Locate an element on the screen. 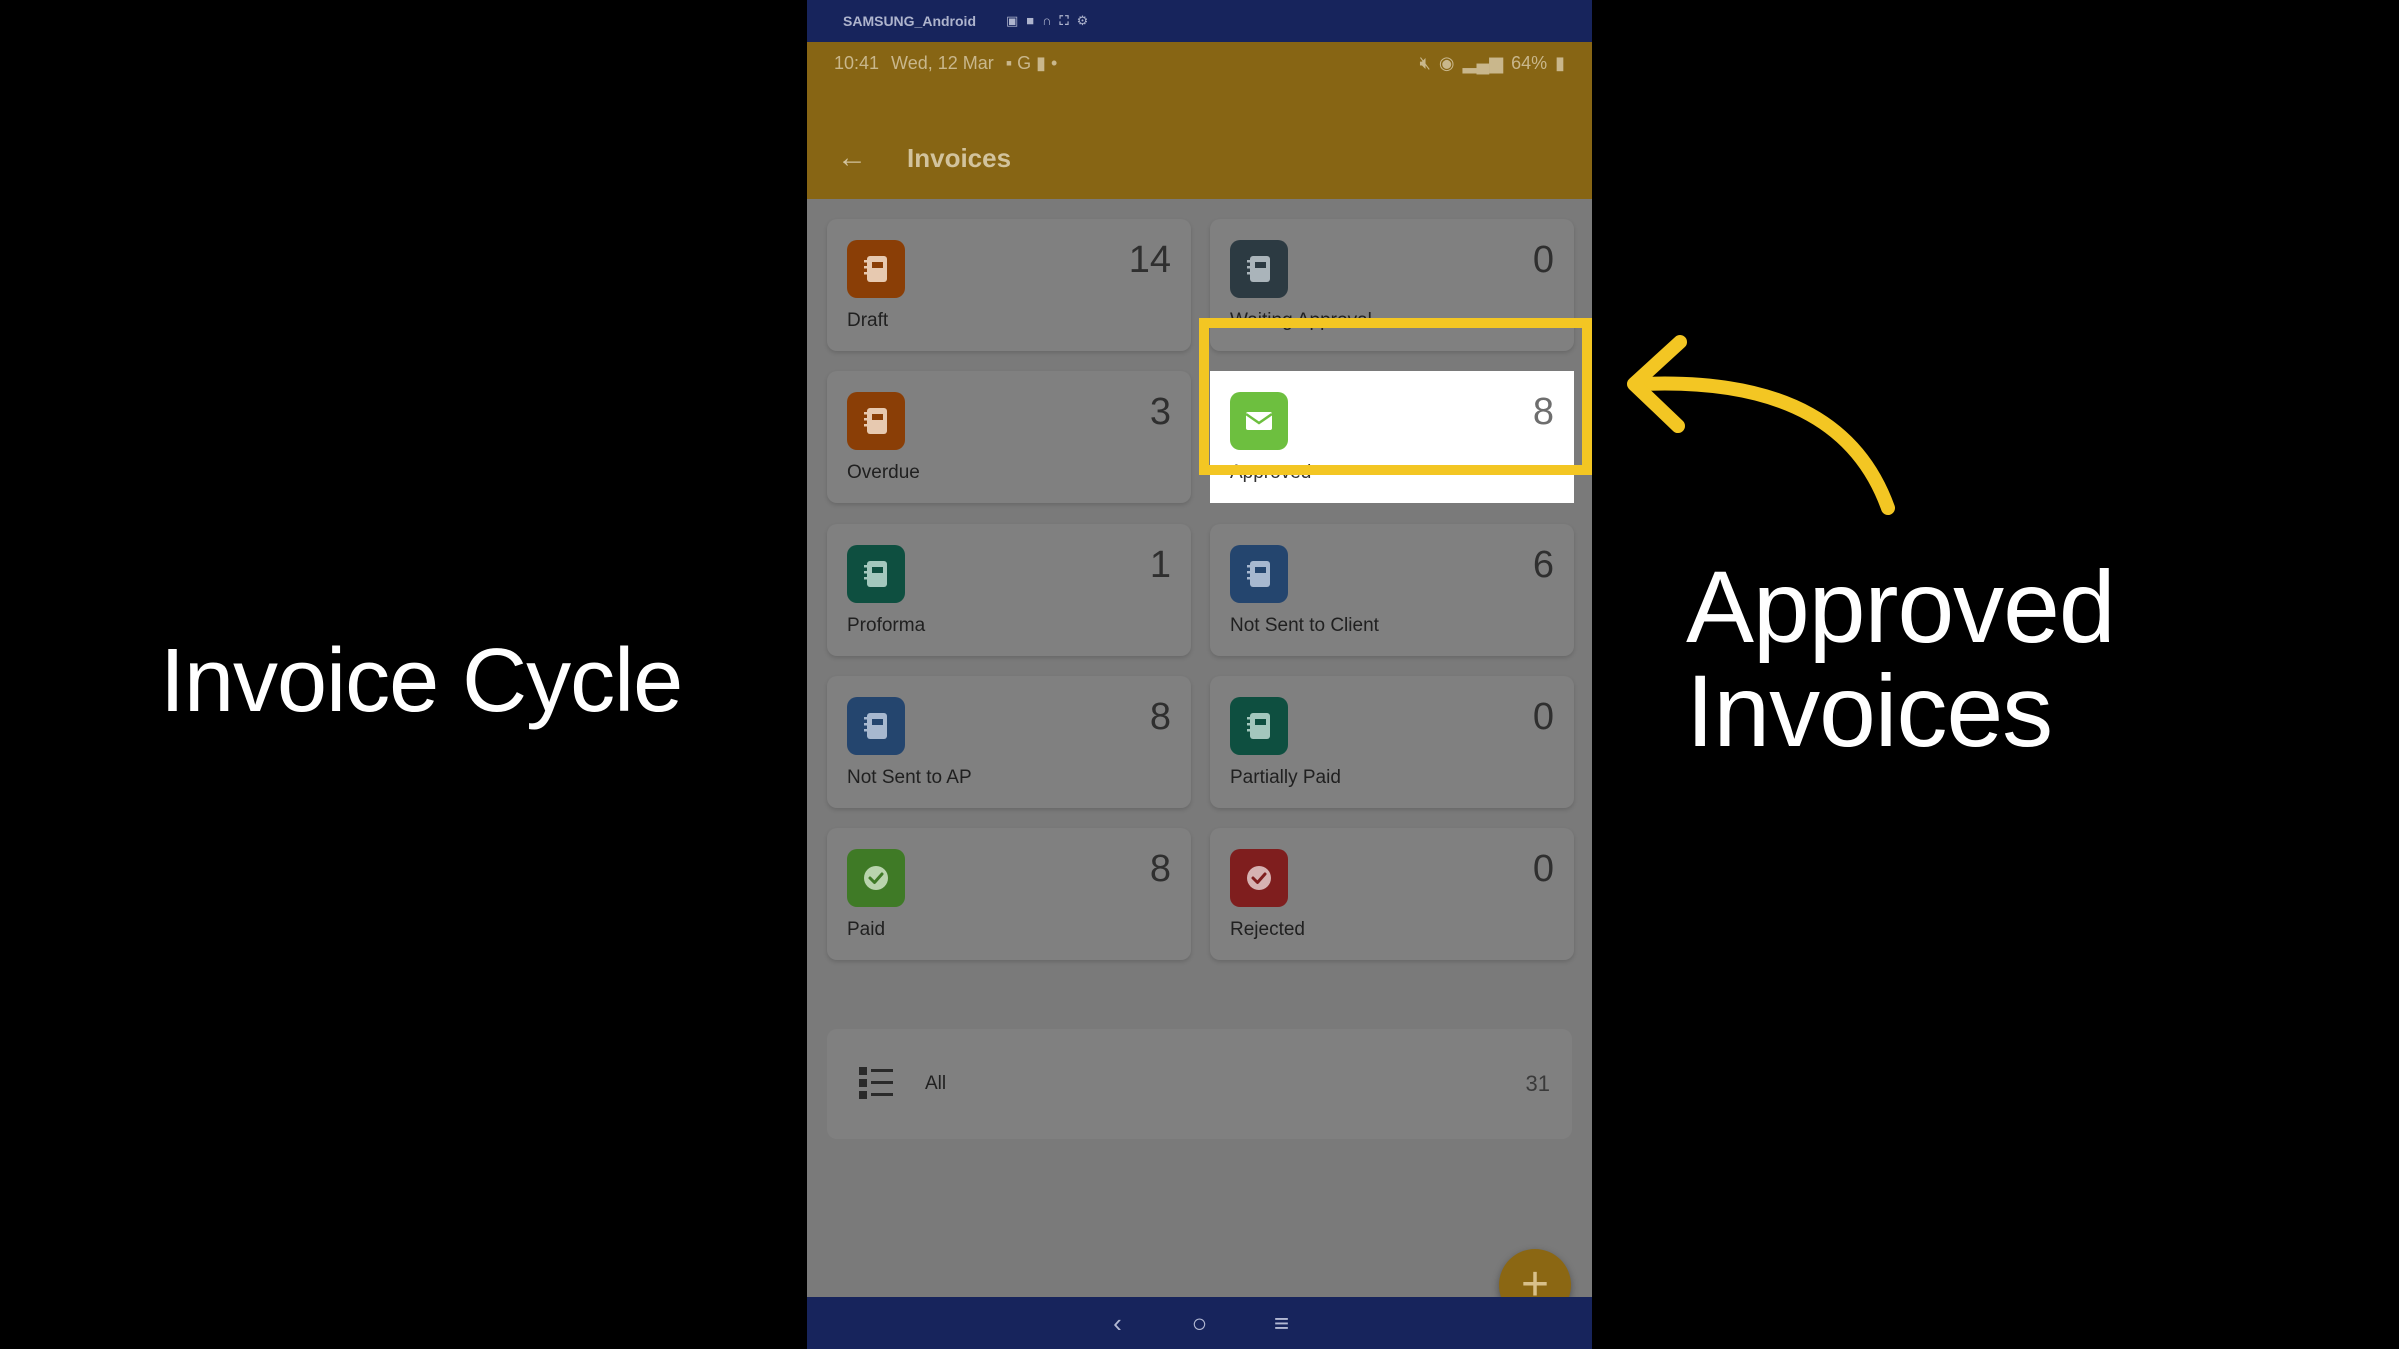 The height and width of the screenshot is (1349, 2399). location-icon: ◉ is located at coordinates (1446, 62).